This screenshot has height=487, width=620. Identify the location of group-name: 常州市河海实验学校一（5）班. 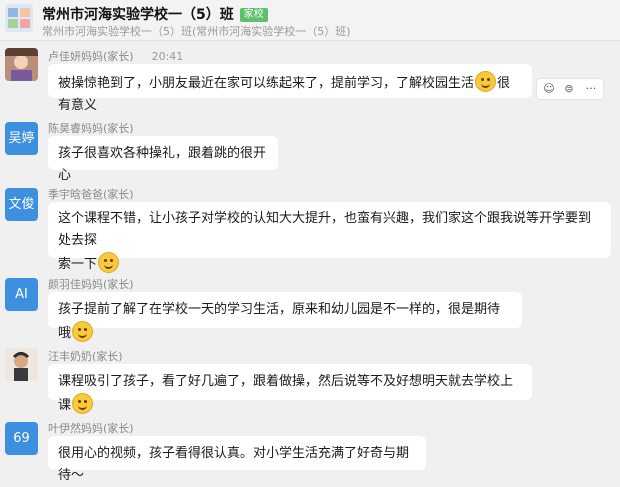
(138, 15).